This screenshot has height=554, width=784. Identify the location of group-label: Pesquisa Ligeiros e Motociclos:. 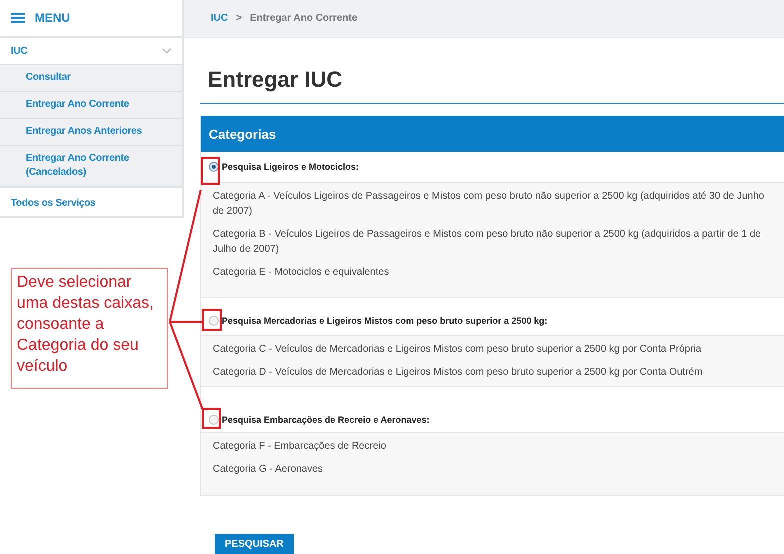
(291, 167).